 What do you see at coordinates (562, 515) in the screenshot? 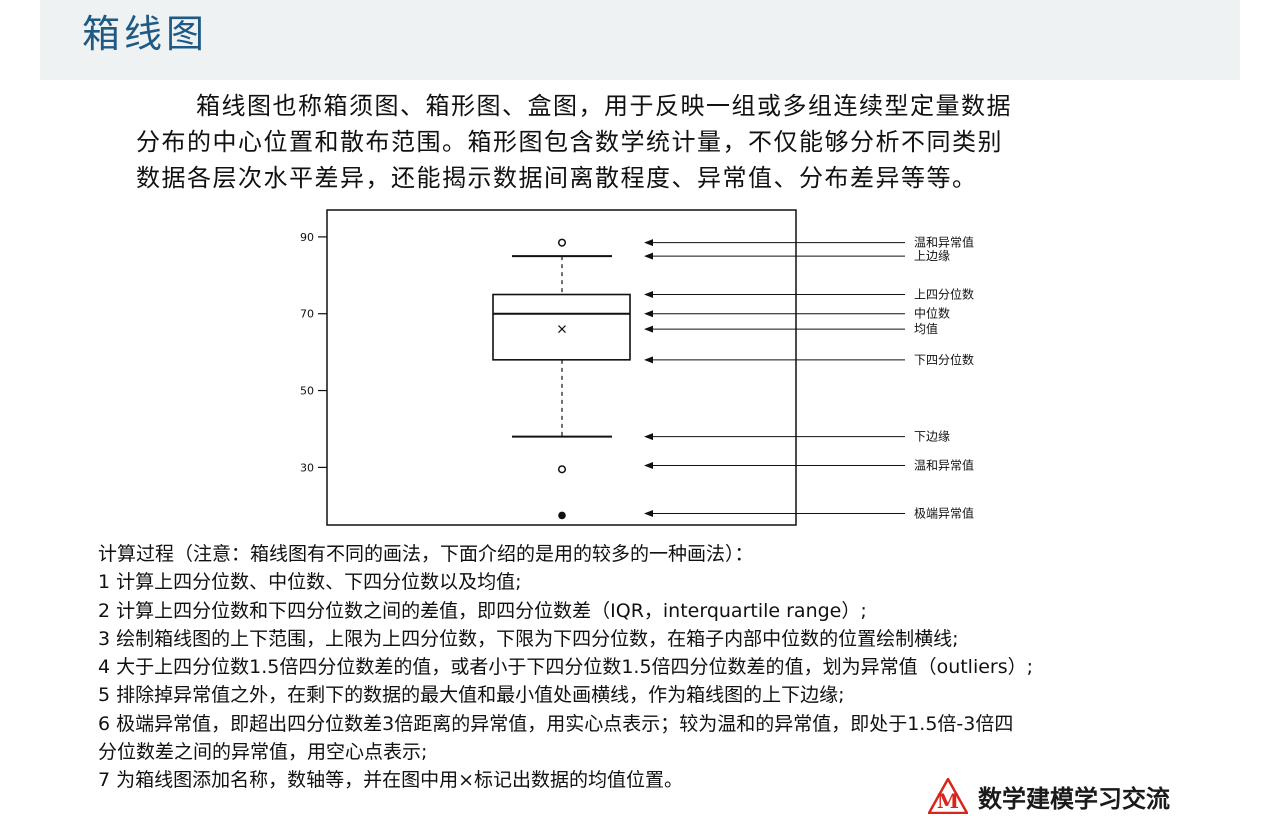
I see `extreme-outlier-point` at bounding box center [562, 515].